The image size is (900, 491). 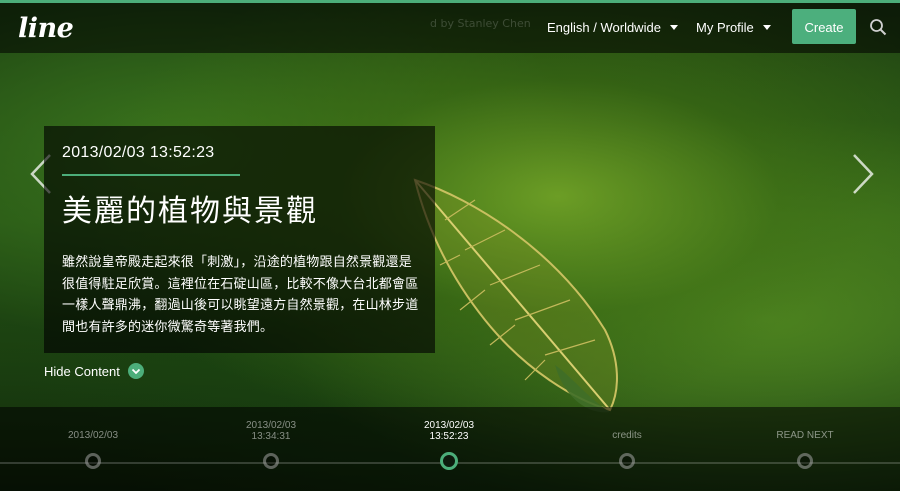 I want to click on timeline-label: 2013/02/03, so click(x=93, y=435).